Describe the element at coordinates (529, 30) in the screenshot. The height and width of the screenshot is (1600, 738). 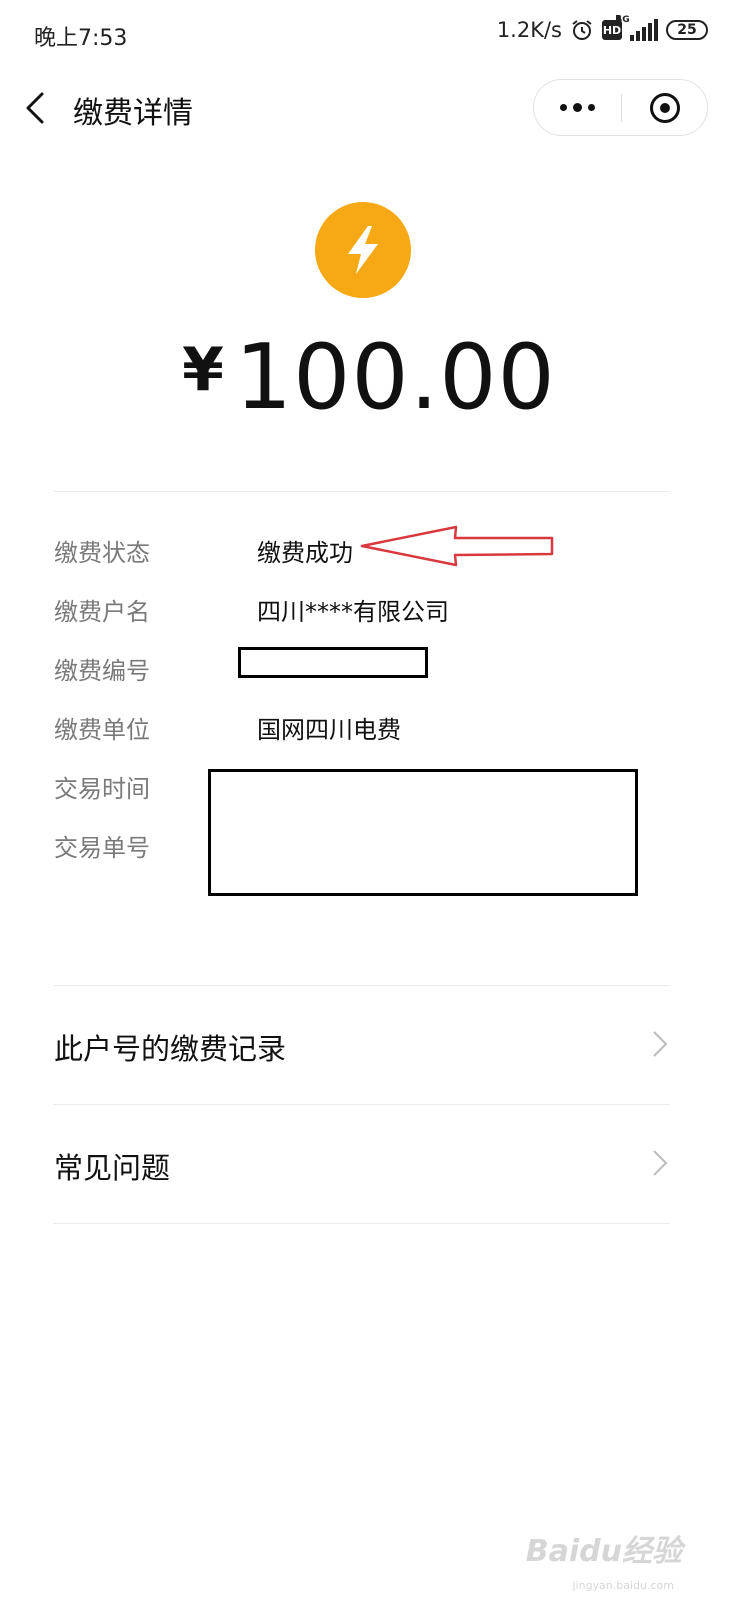
I see `network-speed: 1.2K/s` at that location.